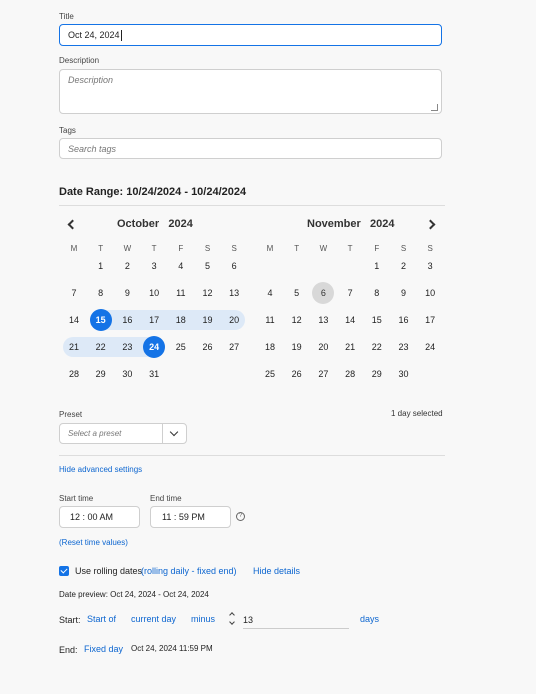 Image resolution: width=536 pixels, height=694 pixels. What do you see at coordinates (296, 620) in the screenshot?
I see `offset-input: 13` at bounding box center [296, 620].